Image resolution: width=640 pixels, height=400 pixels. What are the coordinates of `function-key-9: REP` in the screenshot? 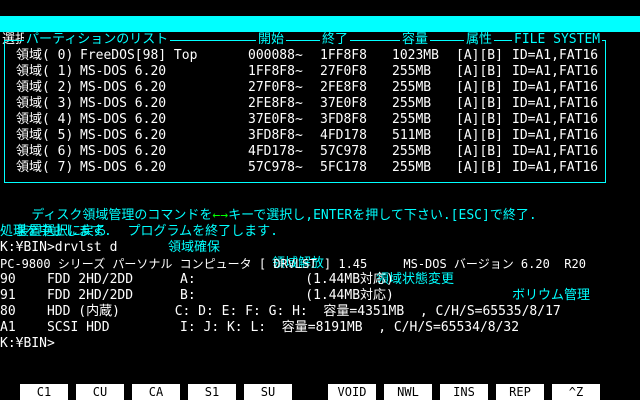 It's located at (520, 392).